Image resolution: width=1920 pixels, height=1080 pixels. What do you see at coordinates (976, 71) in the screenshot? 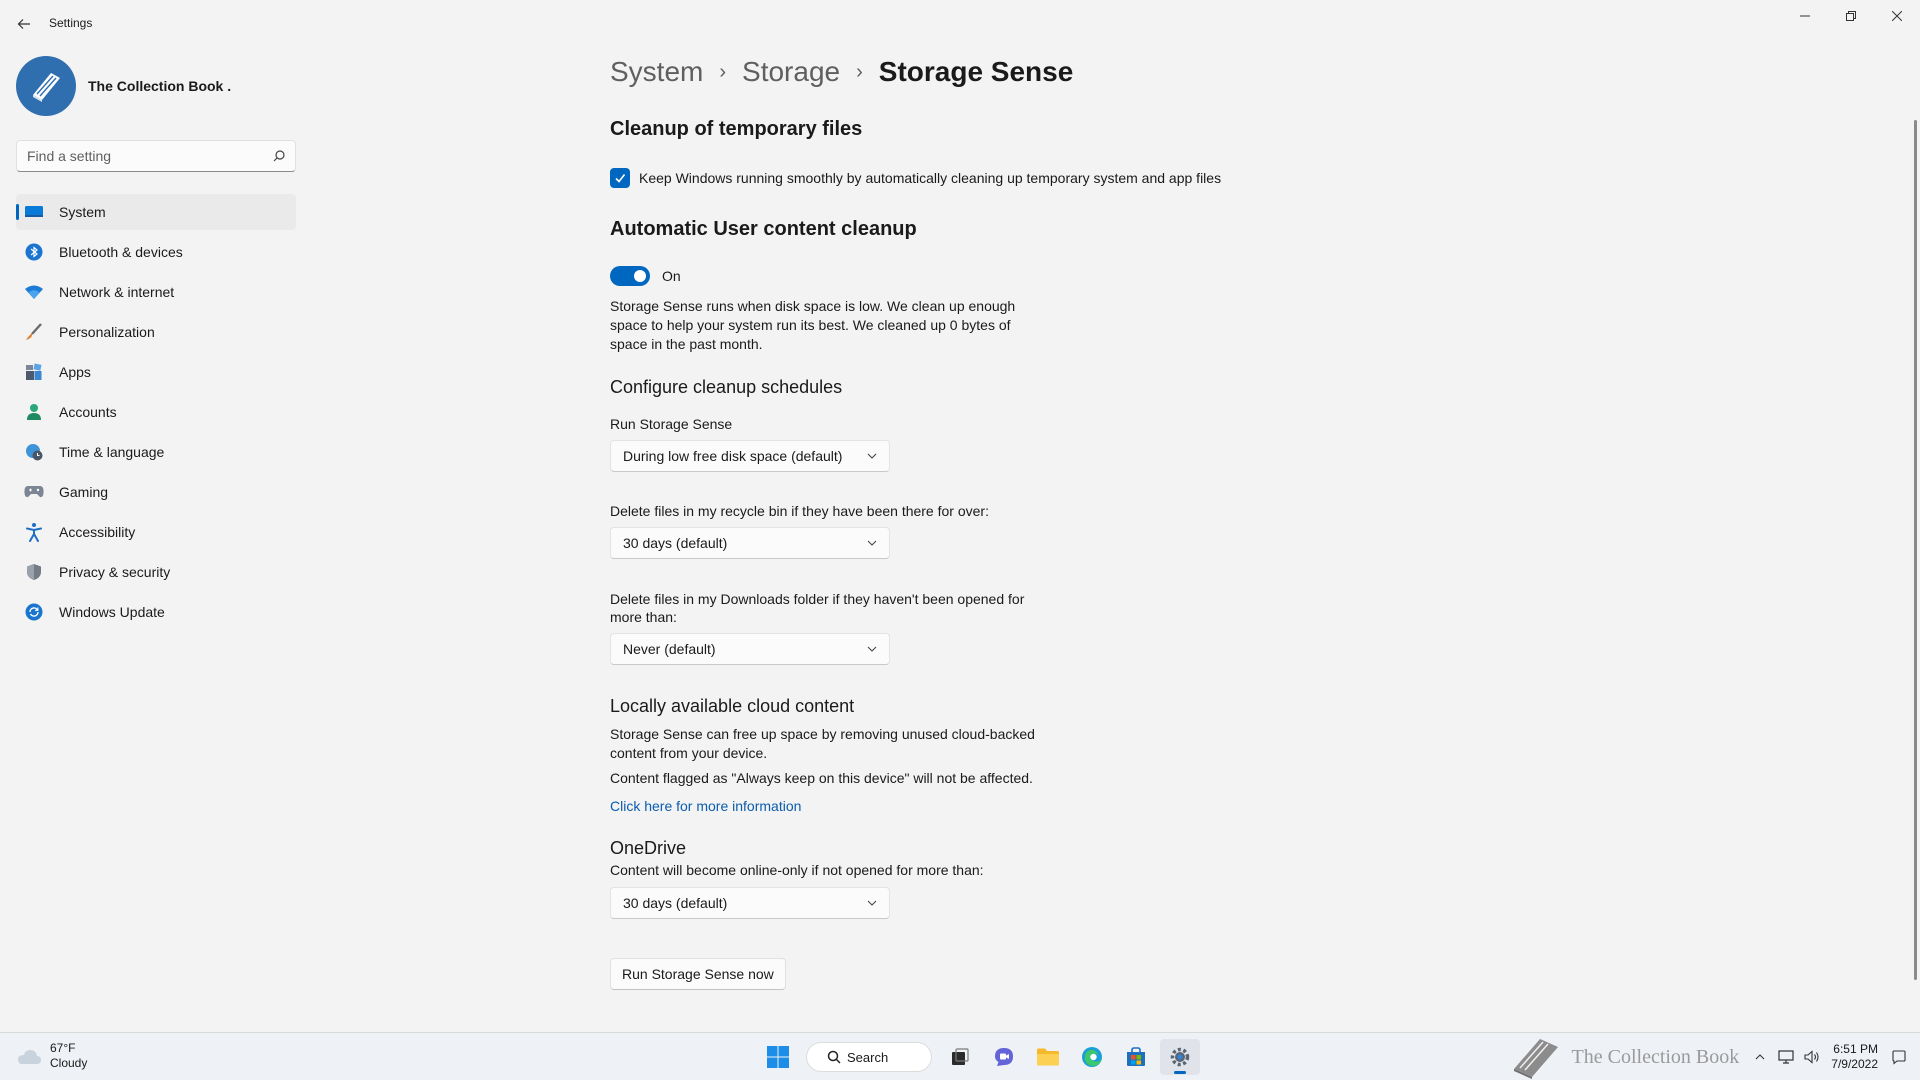
I see `page-title: Storage Sense` at bounding box center [976, 71].